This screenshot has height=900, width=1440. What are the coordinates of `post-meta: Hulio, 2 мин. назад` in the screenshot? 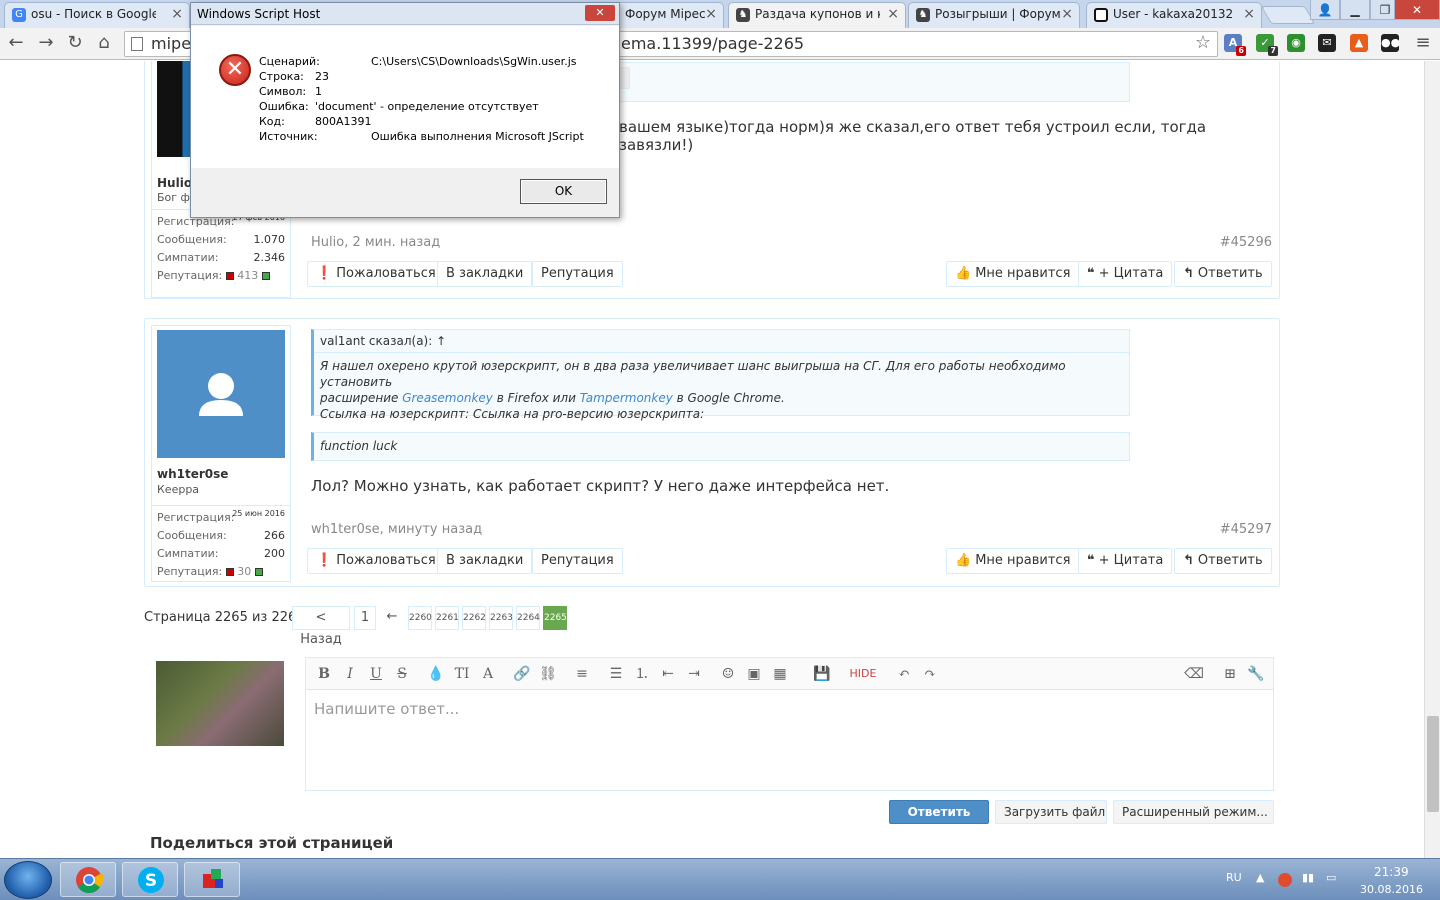 It's located at (375, 242).